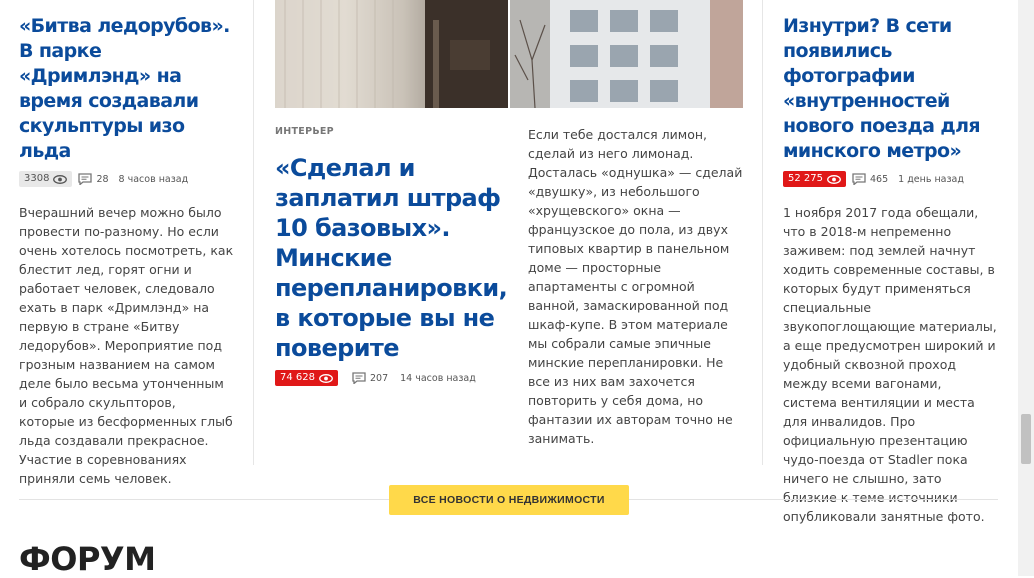 Image resolution: width=1034 pixels, height=578 pixels. I want to click on scrollbar-thumb, so click(1026, 439).